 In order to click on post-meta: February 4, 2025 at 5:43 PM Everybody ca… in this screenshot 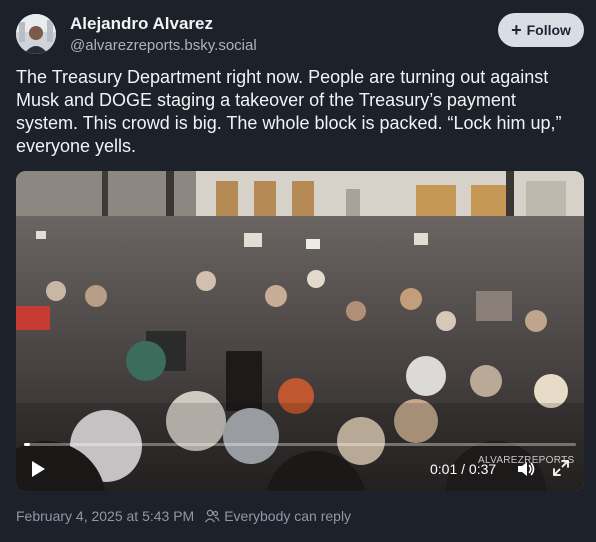, I will do `click(183, 516)`.